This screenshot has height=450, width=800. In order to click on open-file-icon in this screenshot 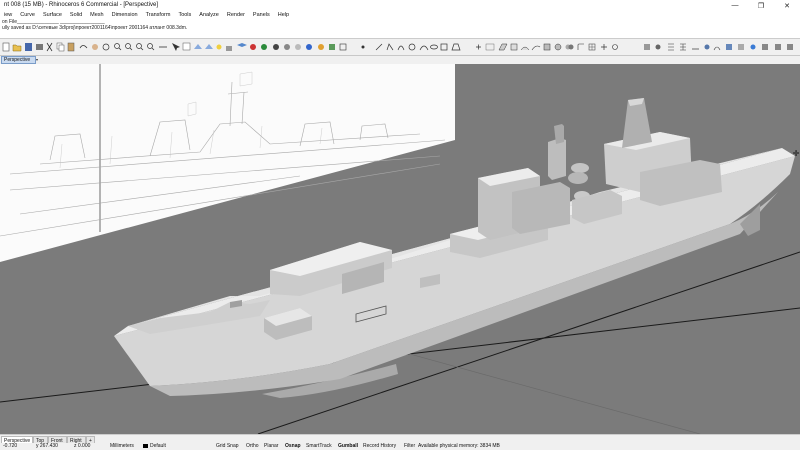, I will do `click(17, 48)`.